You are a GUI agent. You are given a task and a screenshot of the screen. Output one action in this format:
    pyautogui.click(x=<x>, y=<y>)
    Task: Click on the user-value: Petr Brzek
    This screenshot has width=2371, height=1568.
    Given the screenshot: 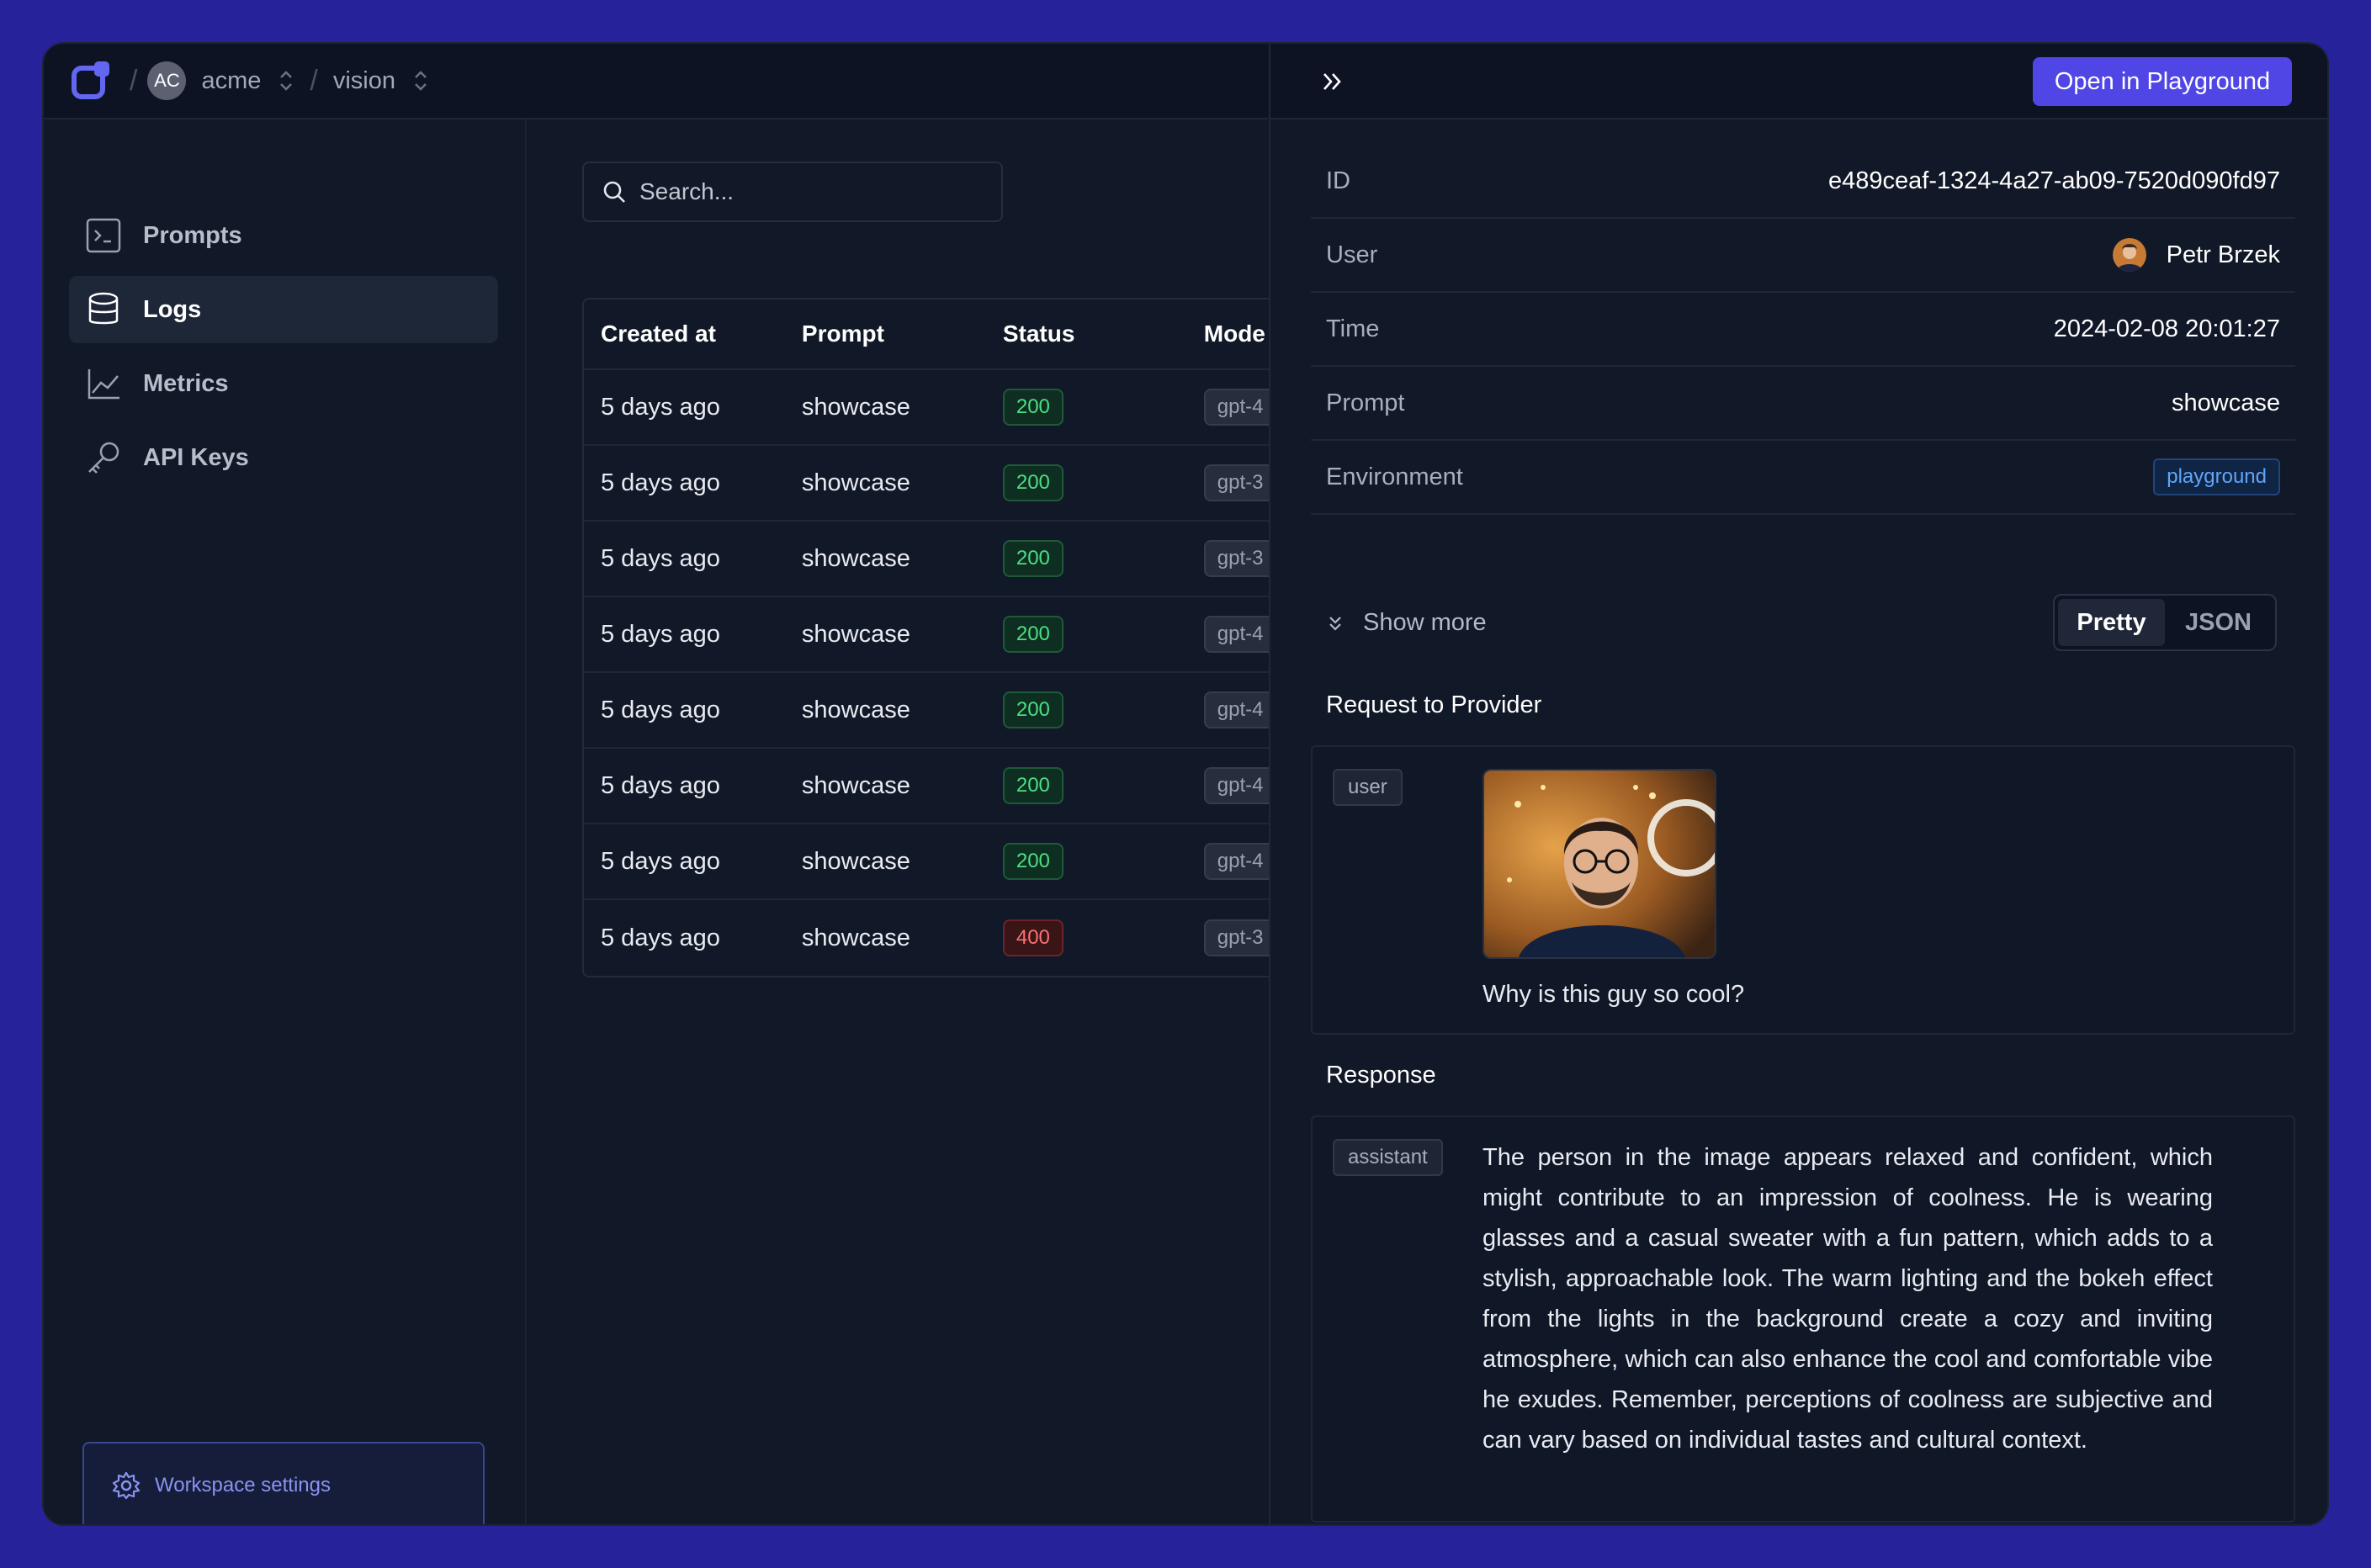 What is the action you would take?
    pyautogui.click(x=2196, y=255)
    